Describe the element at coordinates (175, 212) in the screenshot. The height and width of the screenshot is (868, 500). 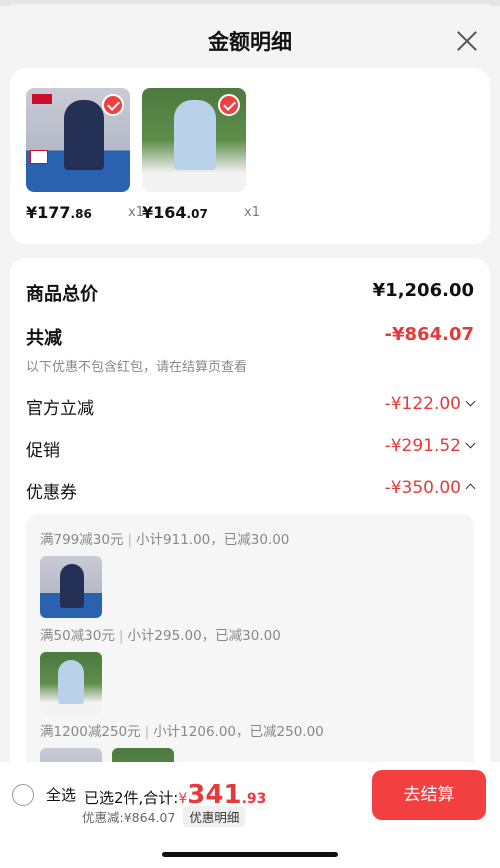
I see `product-price: ¥164.07` at that location.